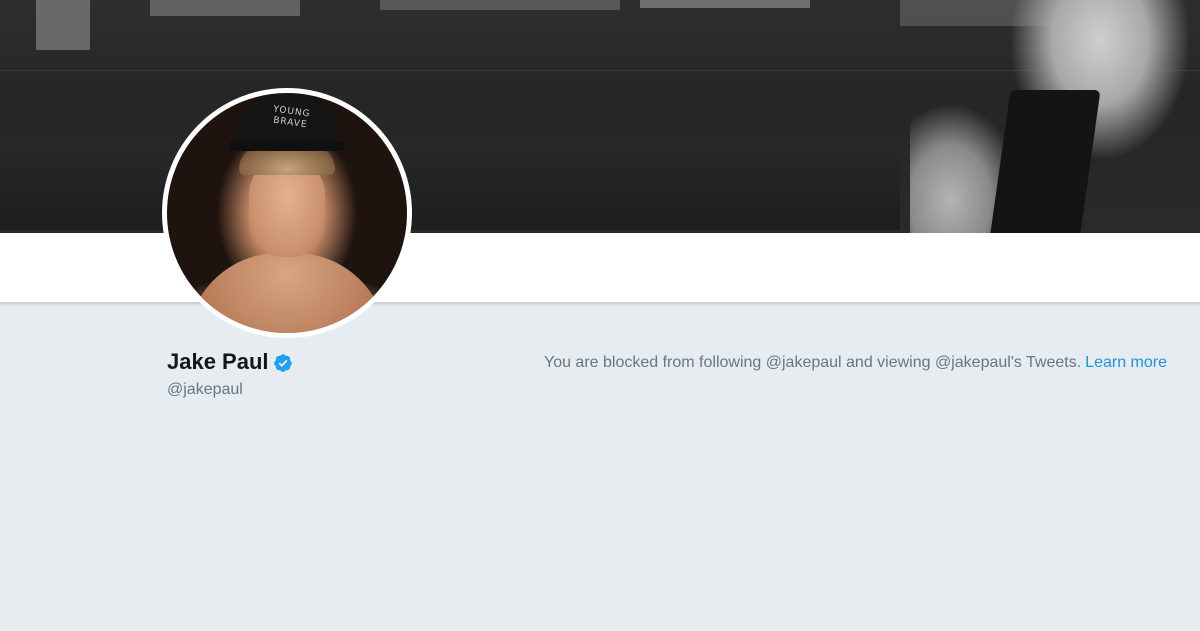  What do you see at coordinates (1126, 362) in the screenshot?
I see `learn-more-link: Learn more` at bounding box center [1126, 362].